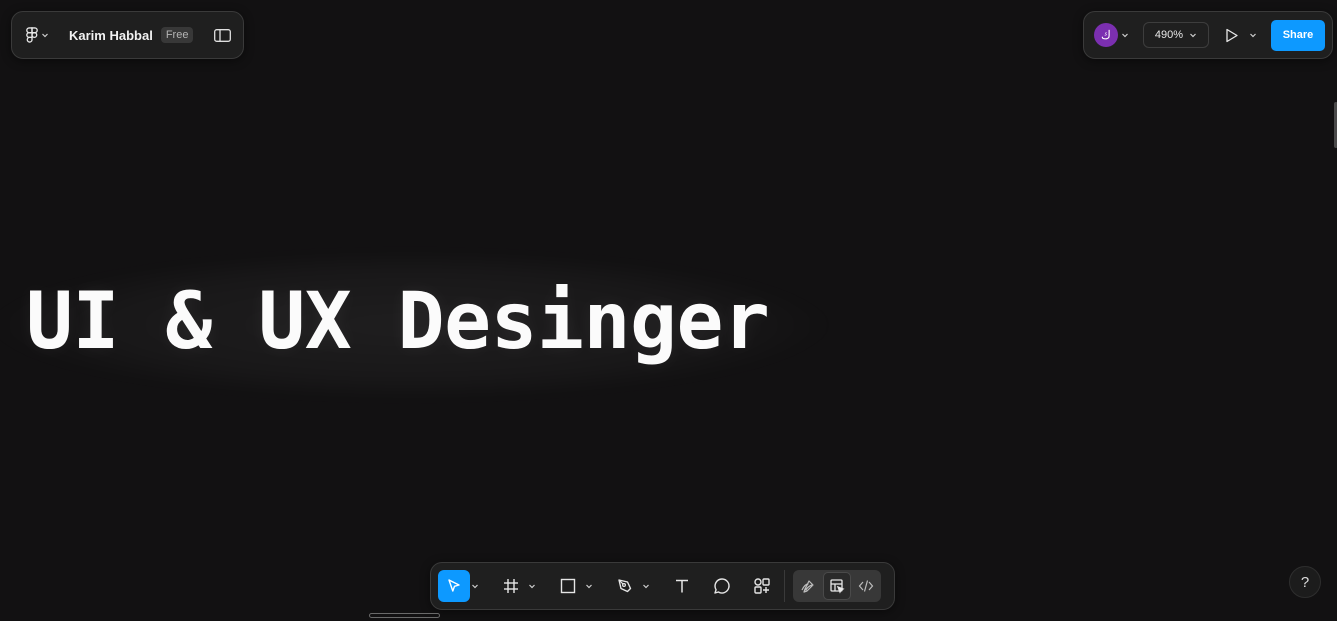 This screenshot has width=1337, height=621. What do you see at coordinates (1106, 35) in the screenshot?
I see `avatar: ك` at bounding box center [1106, 35].